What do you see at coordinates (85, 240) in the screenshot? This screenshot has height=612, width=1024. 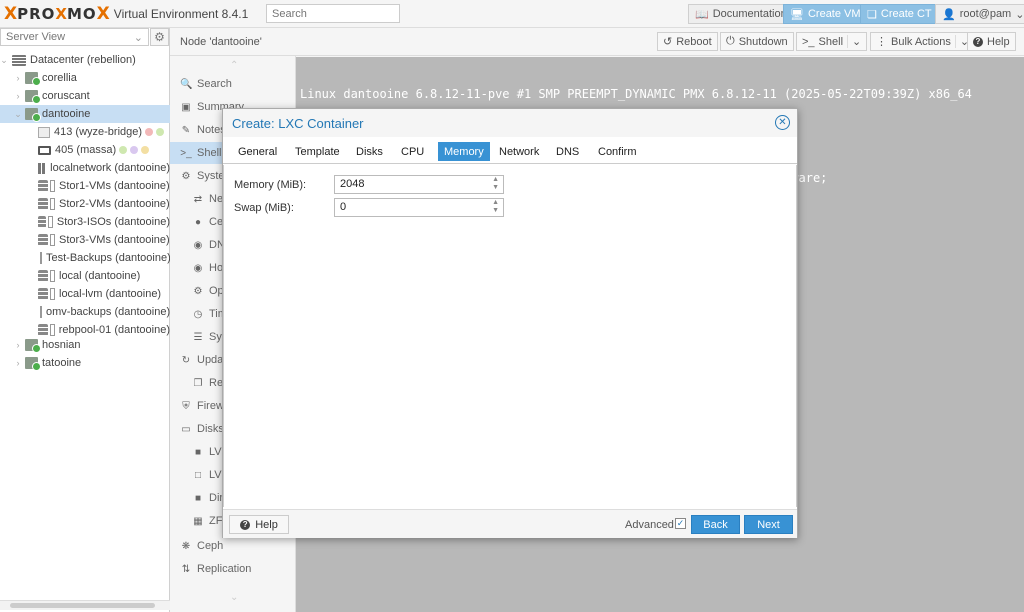 I see `tree-item-storage: Stor3-VMs (dantooine)` at bounding box center [85, 240].